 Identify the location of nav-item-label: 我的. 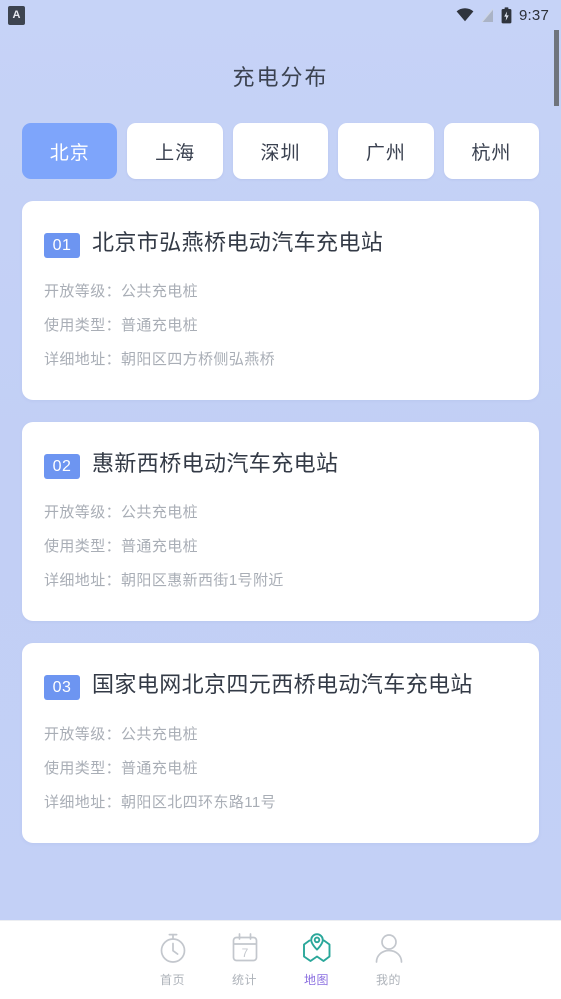
(388, 980).